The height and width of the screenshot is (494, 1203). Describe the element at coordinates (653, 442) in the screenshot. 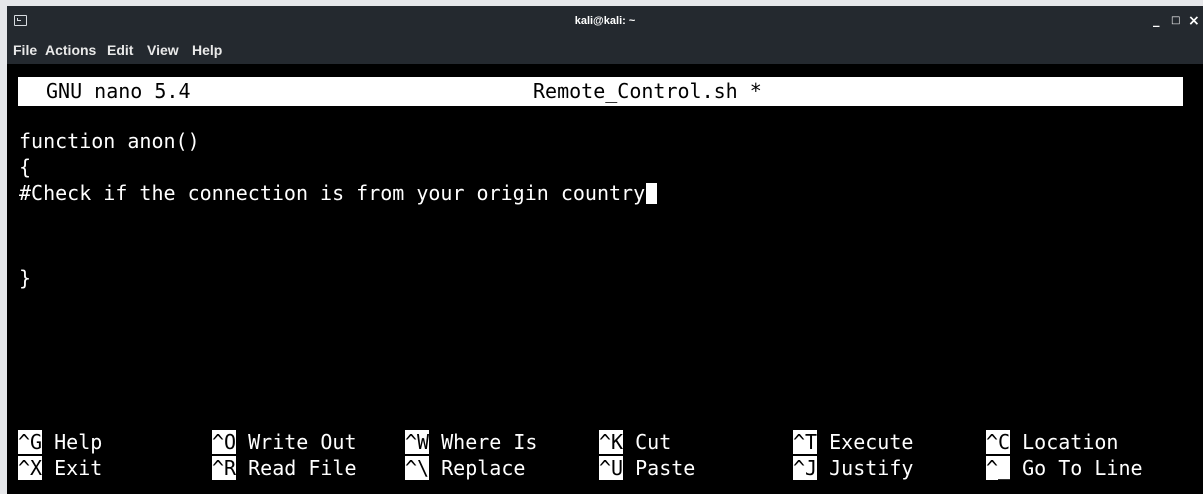

I see `shortcut-label: Cut` at that location.